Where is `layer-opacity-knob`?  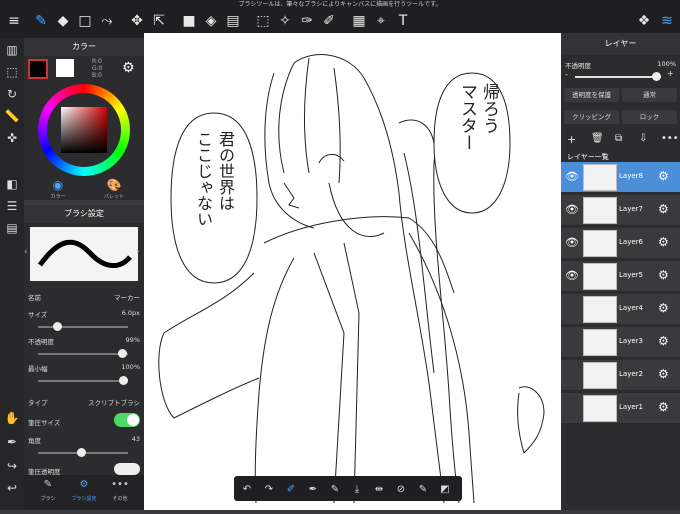 layer-opacity-knob is located at coordinates (656, 76).